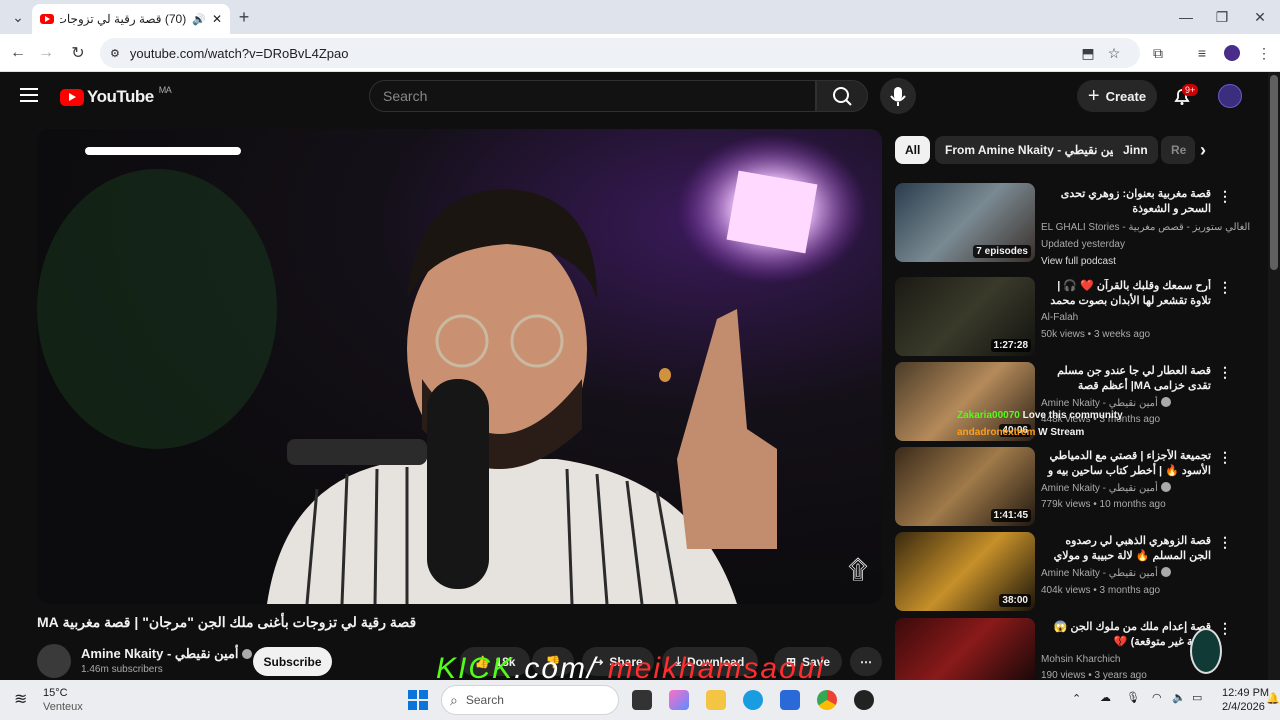 This screenshot has height=720, width=1280. Describe the element at coordinates (913, 150) in the screenshot. I see `chip-all: All` at that location.